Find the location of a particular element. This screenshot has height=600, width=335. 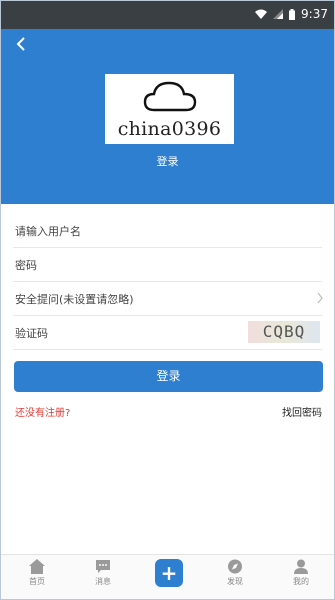

security-question-select: 安全提问(未设置请忽略) is located at coordinates (168, 299).